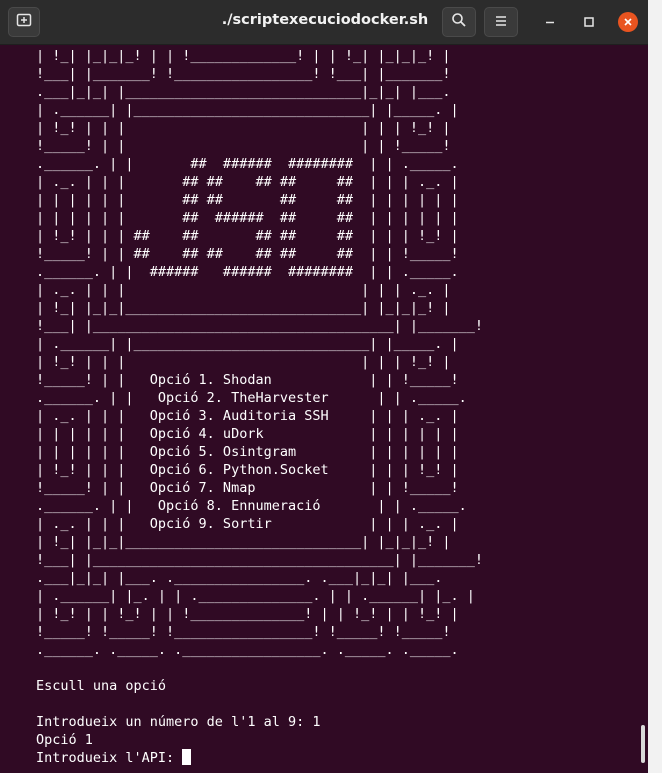 Image resolution: width=662 pixels, height=773 pixels. What do you see at coordinates (247, 218) in the screenshot?
I see `terminal-line: | | | | | | ## ###### ## ## | | | | | |` at bounding box center [247, 218].